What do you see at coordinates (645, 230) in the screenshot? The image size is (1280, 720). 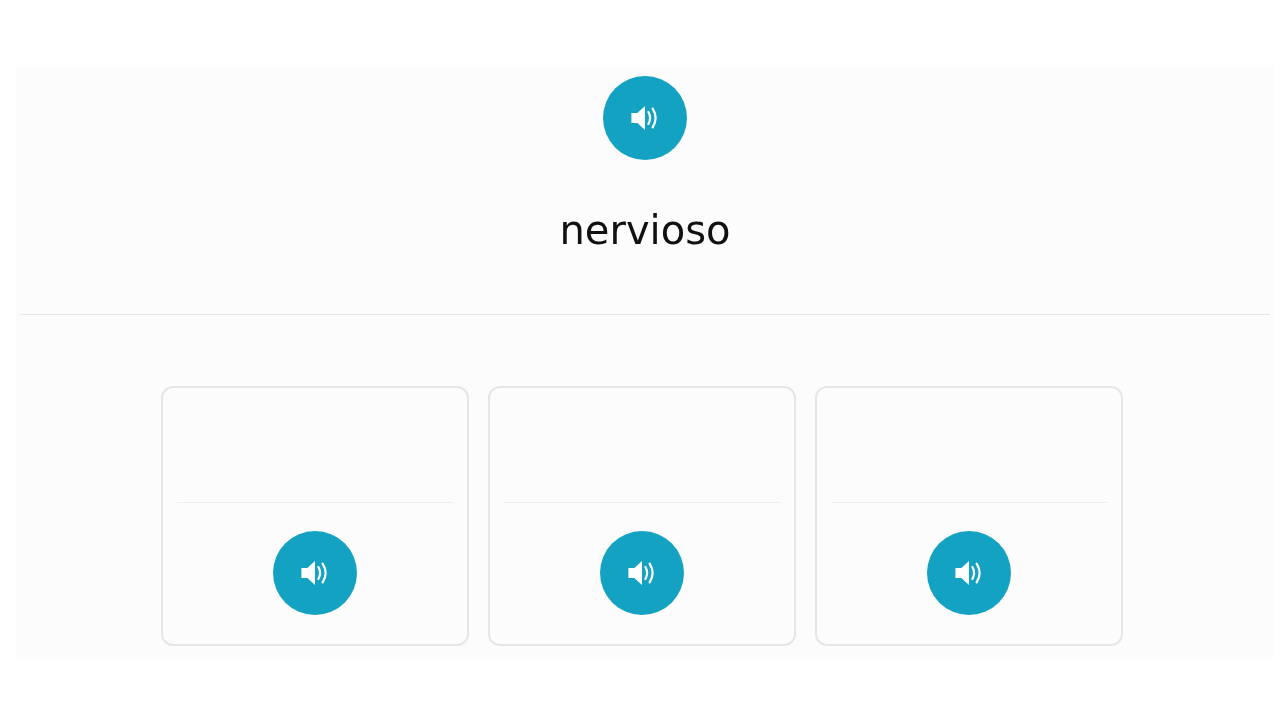 I see `prompt-word: nervioso` at bounding box center [645, 230].